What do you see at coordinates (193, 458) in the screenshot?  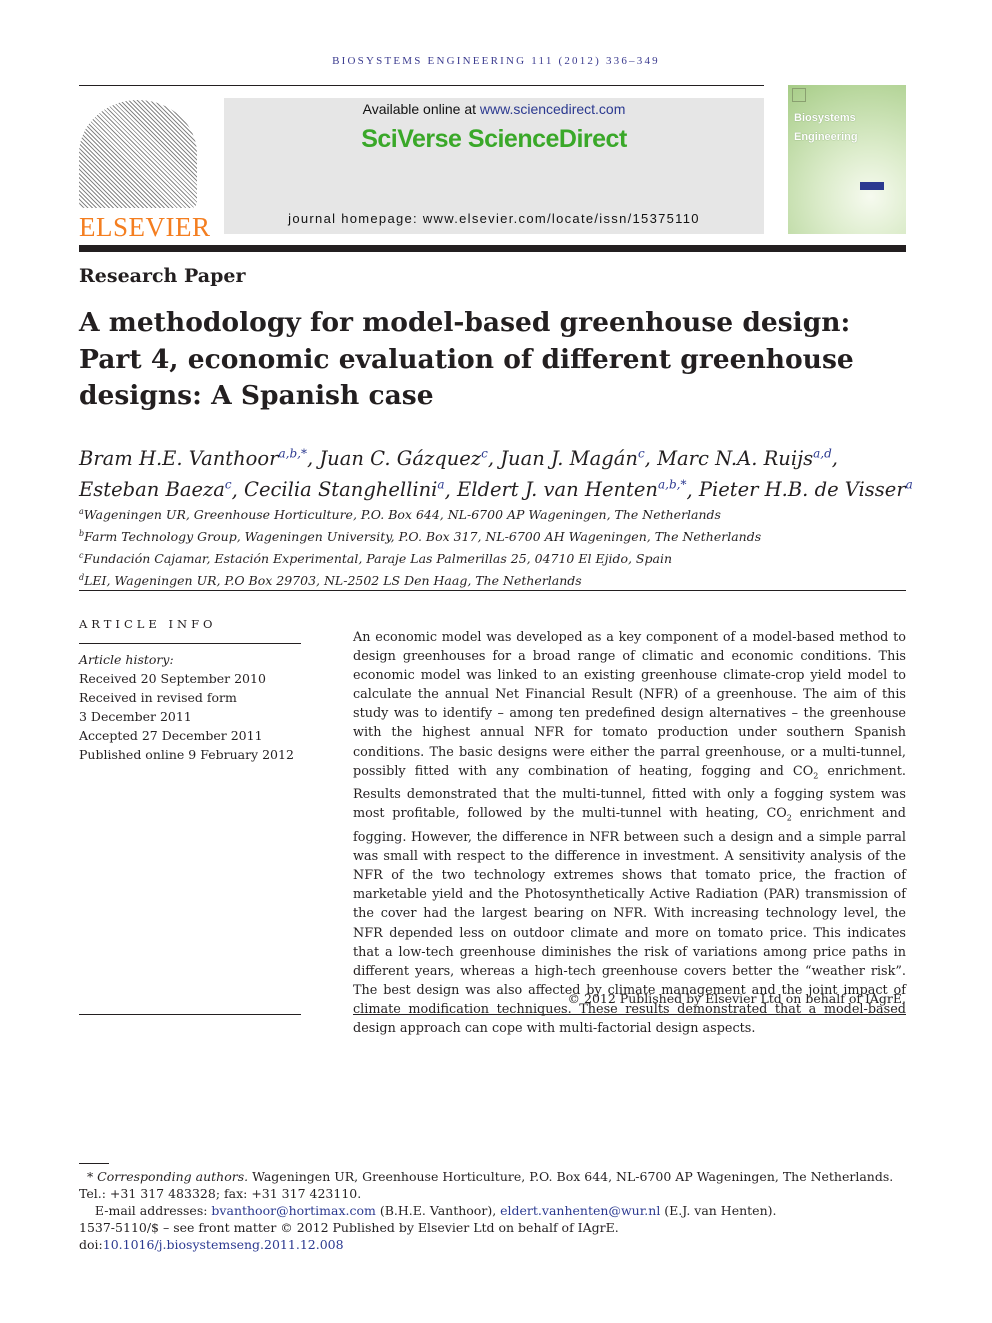 I see `author: Bram H.E. Vanthoora,b,*` at bounding box center [193, 458].